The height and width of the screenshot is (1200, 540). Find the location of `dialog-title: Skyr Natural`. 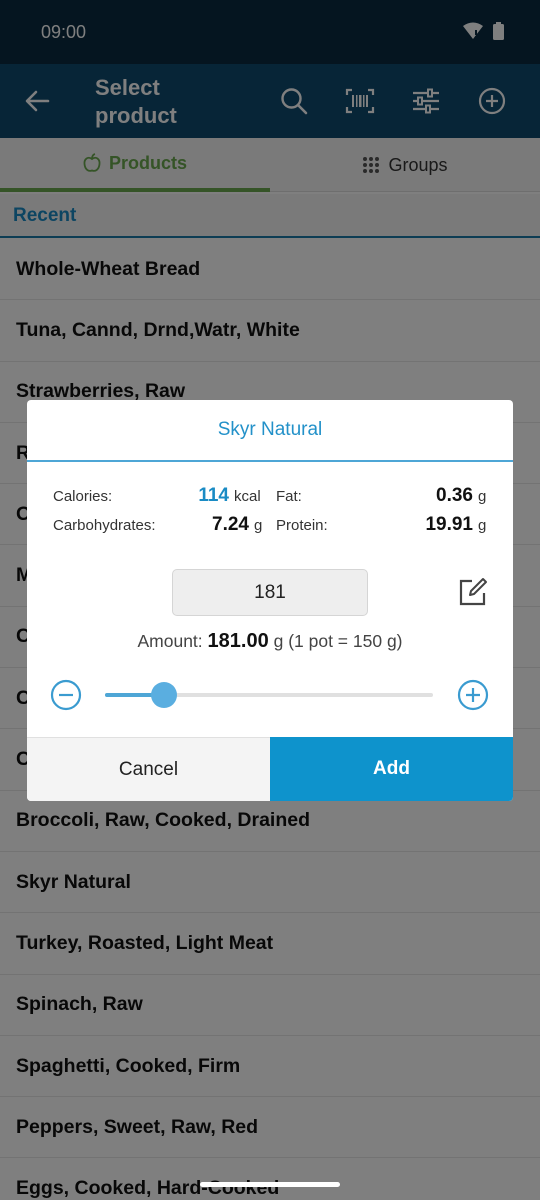

dialog-title: Skyr Natural is located at coordinates (270, 431).